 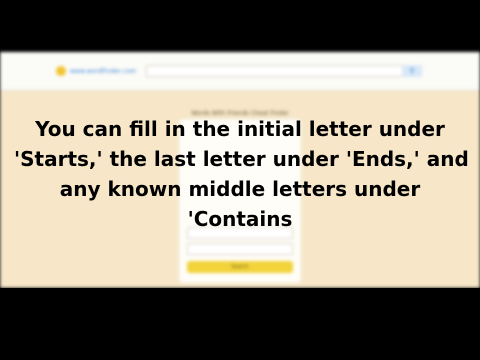 What do you see at coordinates (240, 26) in the screenshot?
I see `letterbox-top` at bounding box center [240, 26].